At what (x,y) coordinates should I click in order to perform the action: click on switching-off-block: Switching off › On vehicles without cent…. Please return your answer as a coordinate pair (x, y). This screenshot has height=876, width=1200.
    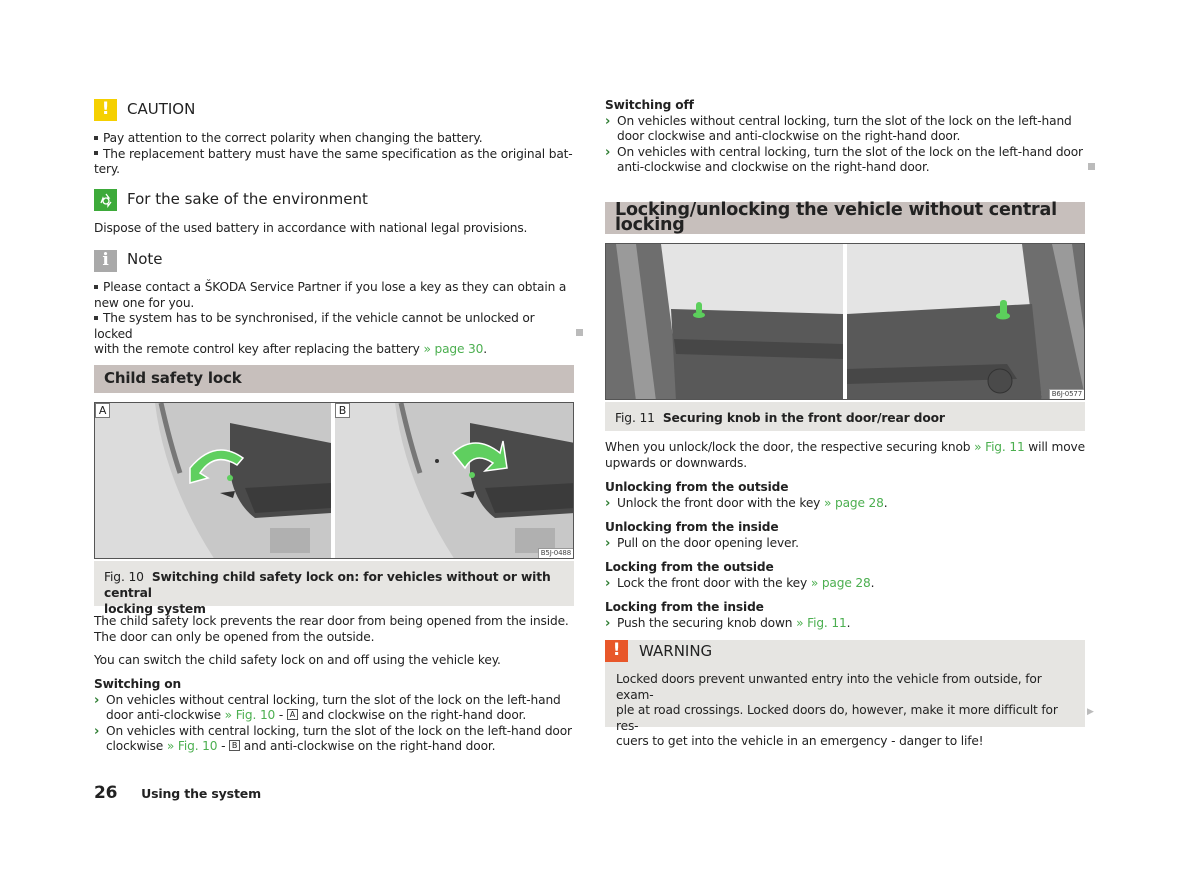
    Looking at the image, I should click on (845, 137).